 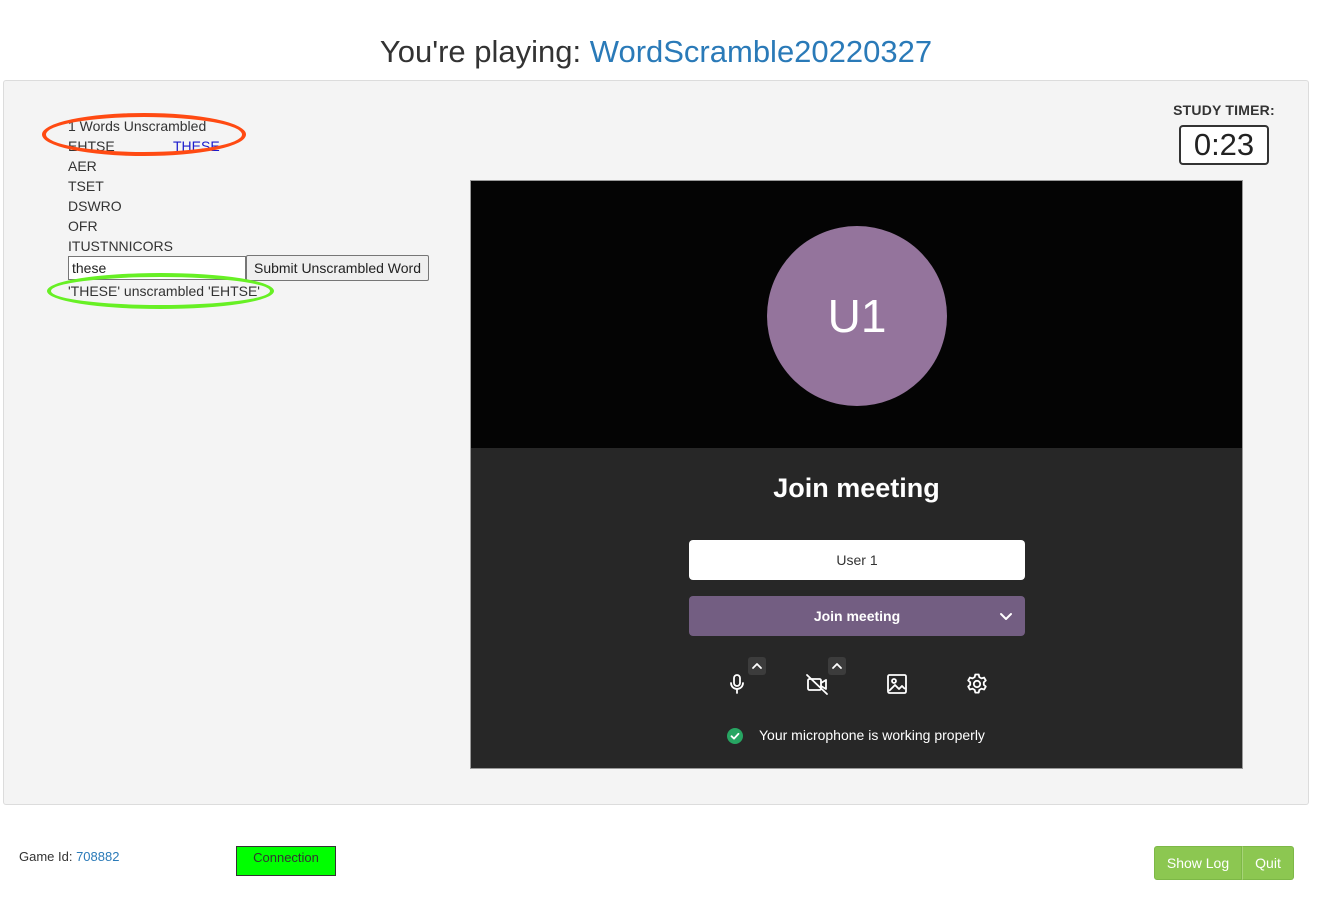 I want to click on video-off-icon, so click(x=817, y=684).